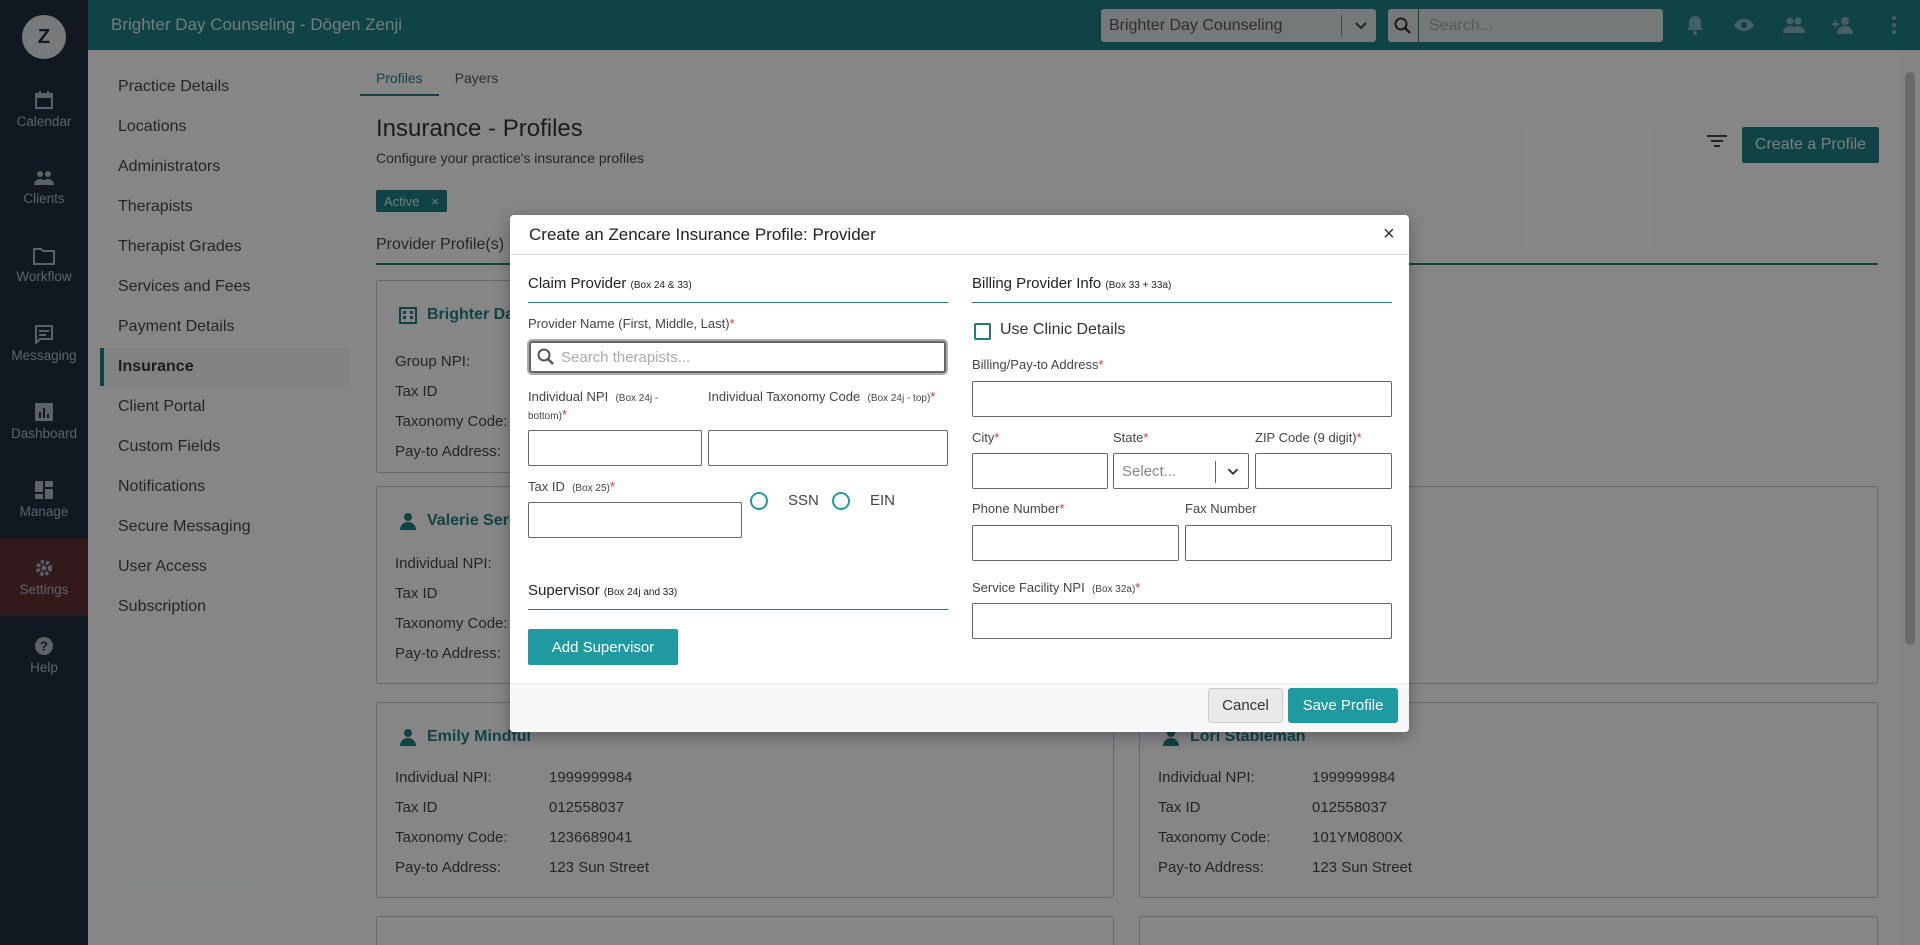 The height and width of the screenshot is (945, 1920). What do you see at coordinates (1323, 471) in the screenshot?
I see `zip-input` at bounding box center [1323, 471].